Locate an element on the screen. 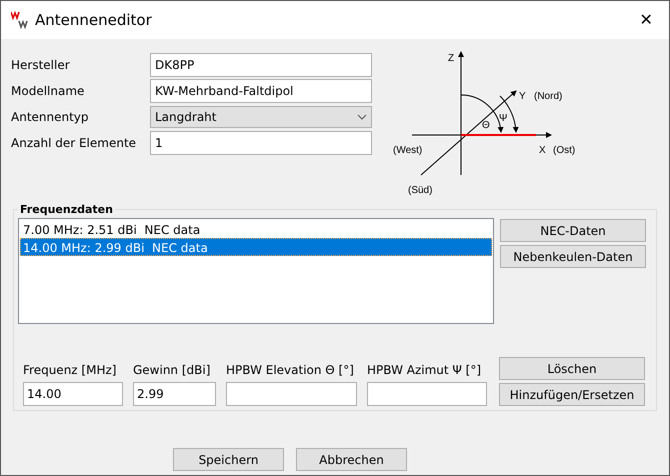 The height and width of the screenshot is (476, 670). list-item: 14.00 MHz: 2.99 dBi NEC data is located at coordinates (256, 247).